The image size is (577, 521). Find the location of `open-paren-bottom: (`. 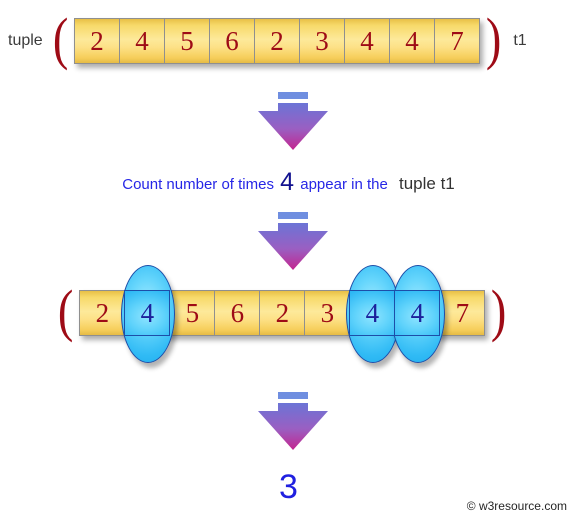

open-paren-bottom: ( is located at coordinates (65, 311).